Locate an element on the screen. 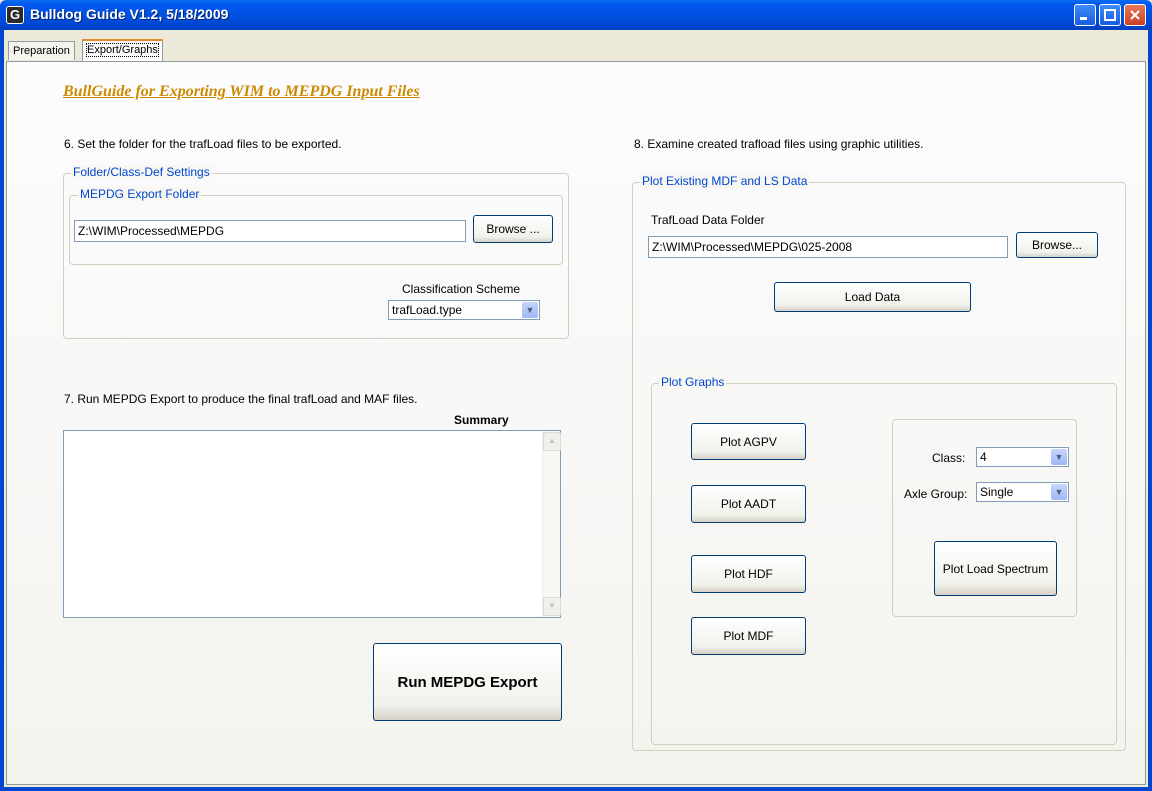 The width and height of the screenshot is (1152, 791). close-icon is located at coordinates (1135, 15).